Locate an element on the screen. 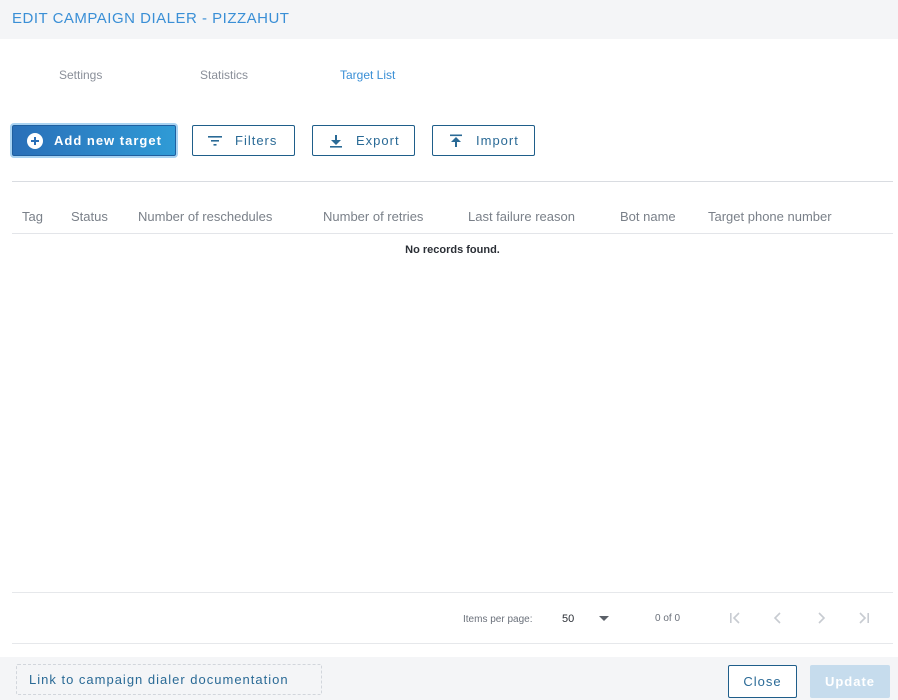 Image resolution: width=898 pixels, height=700 pixels. prev-page-icon is located at coordinates (778, 620).